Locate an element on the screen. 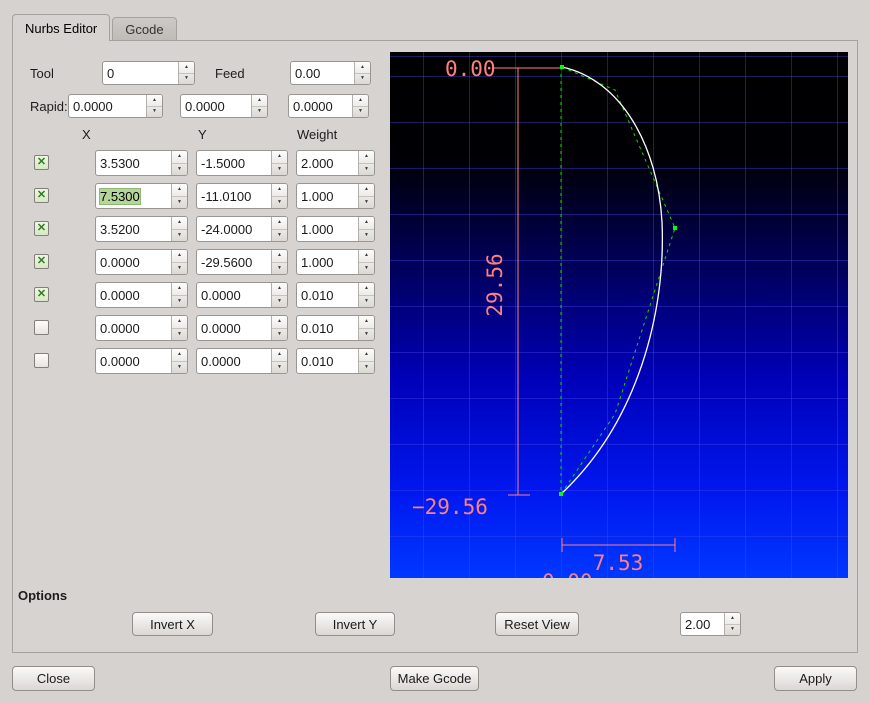 This screenshot has width=870, height=703. point-x-spinbox: 3.5200 ▲ ▼ is located at coordinates (141, 229).